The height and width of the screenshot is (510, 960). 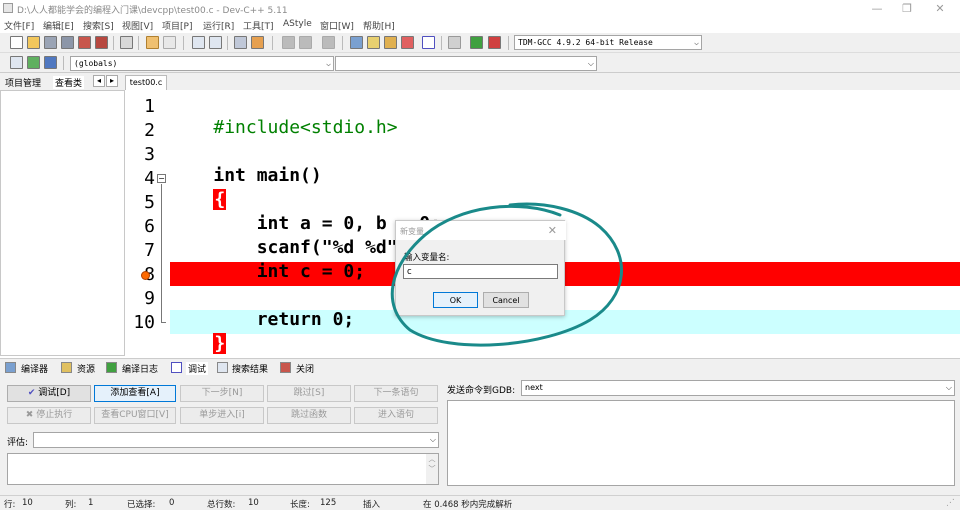 What do you see at coordinates (284, 319) in the screenshot?
I see `code-text: return 0;` at bounding box center [284, 319].